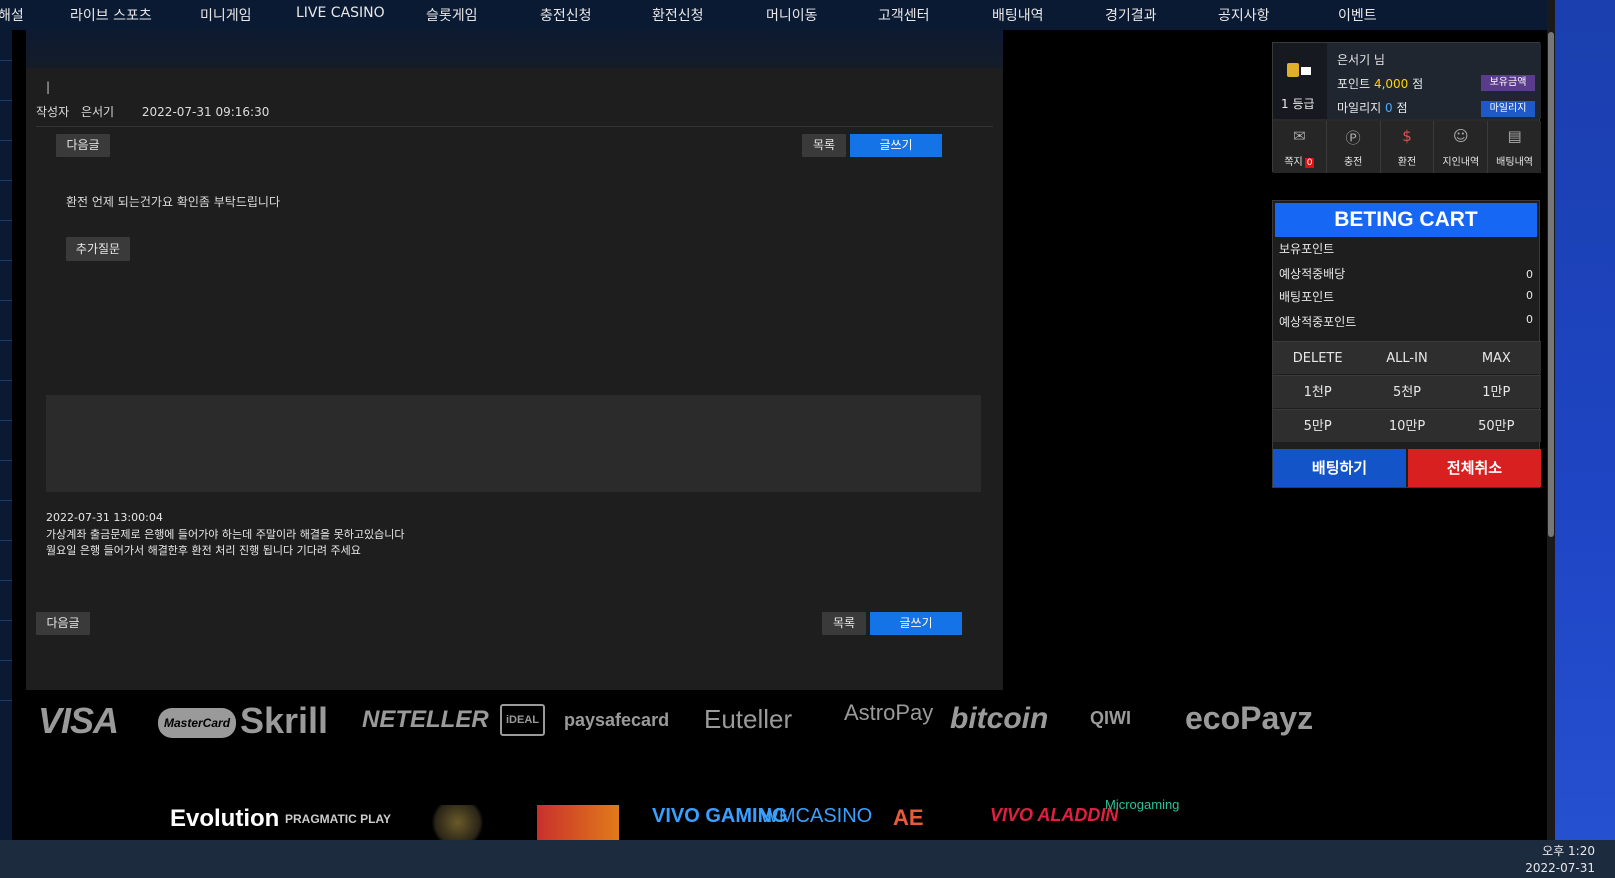 Image resolution: width=1615 pixels, height=878 pixels. I want to click on mileage-value: 0, so click(1389, 108).